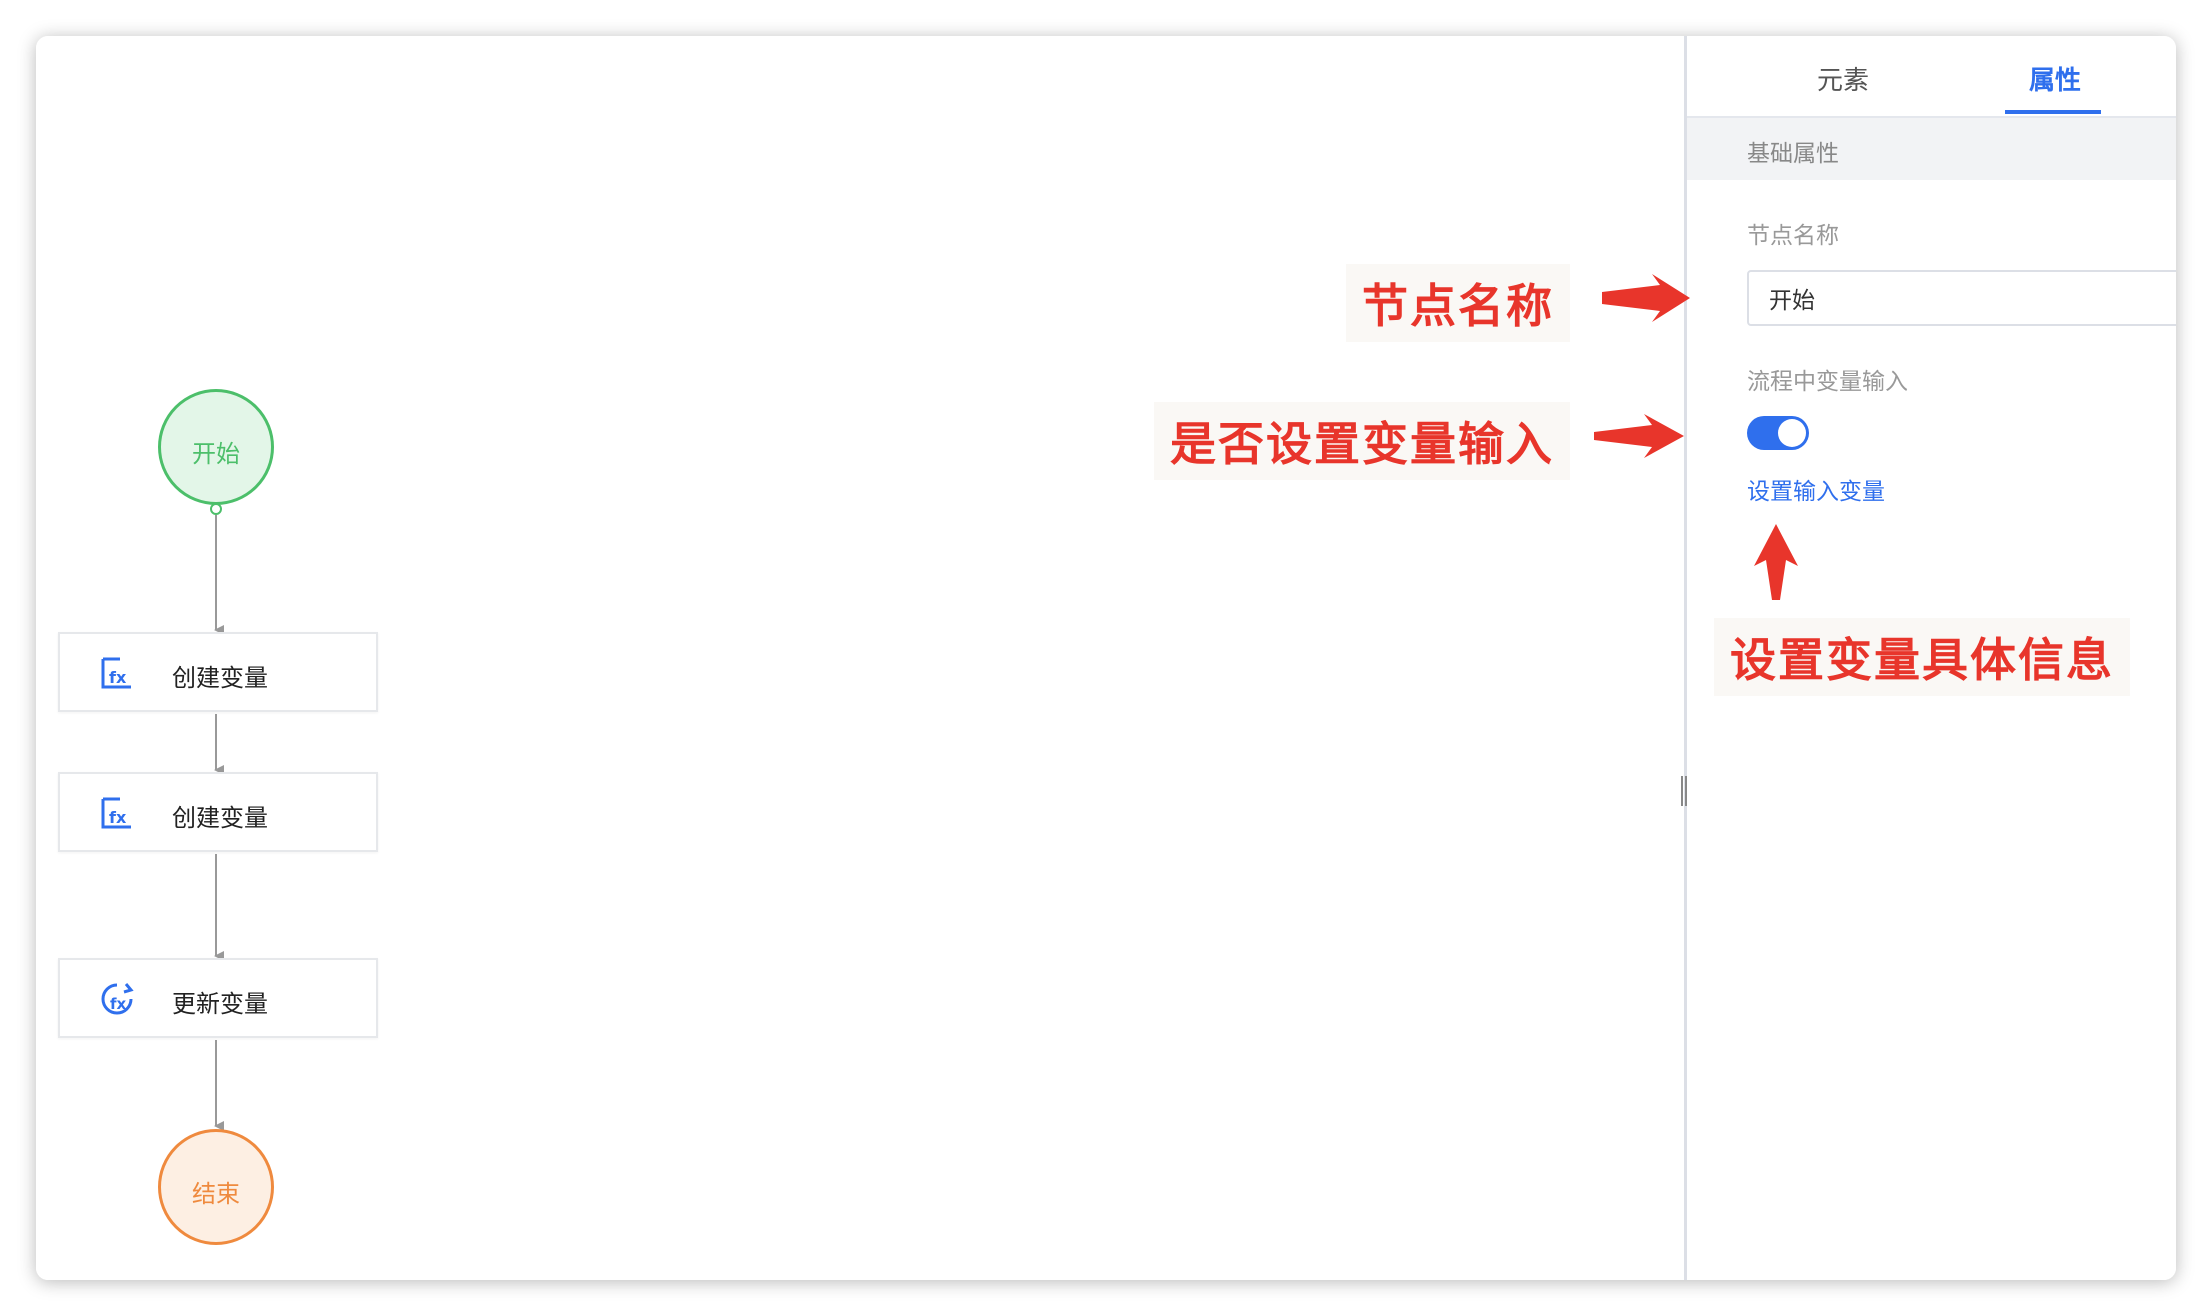 Image resolution: width=2212 pixels, height=1316 pixels. Describe the element at coordinates (2055, 78) in the screenshot. I see `tab-properties: 属性` at that location.